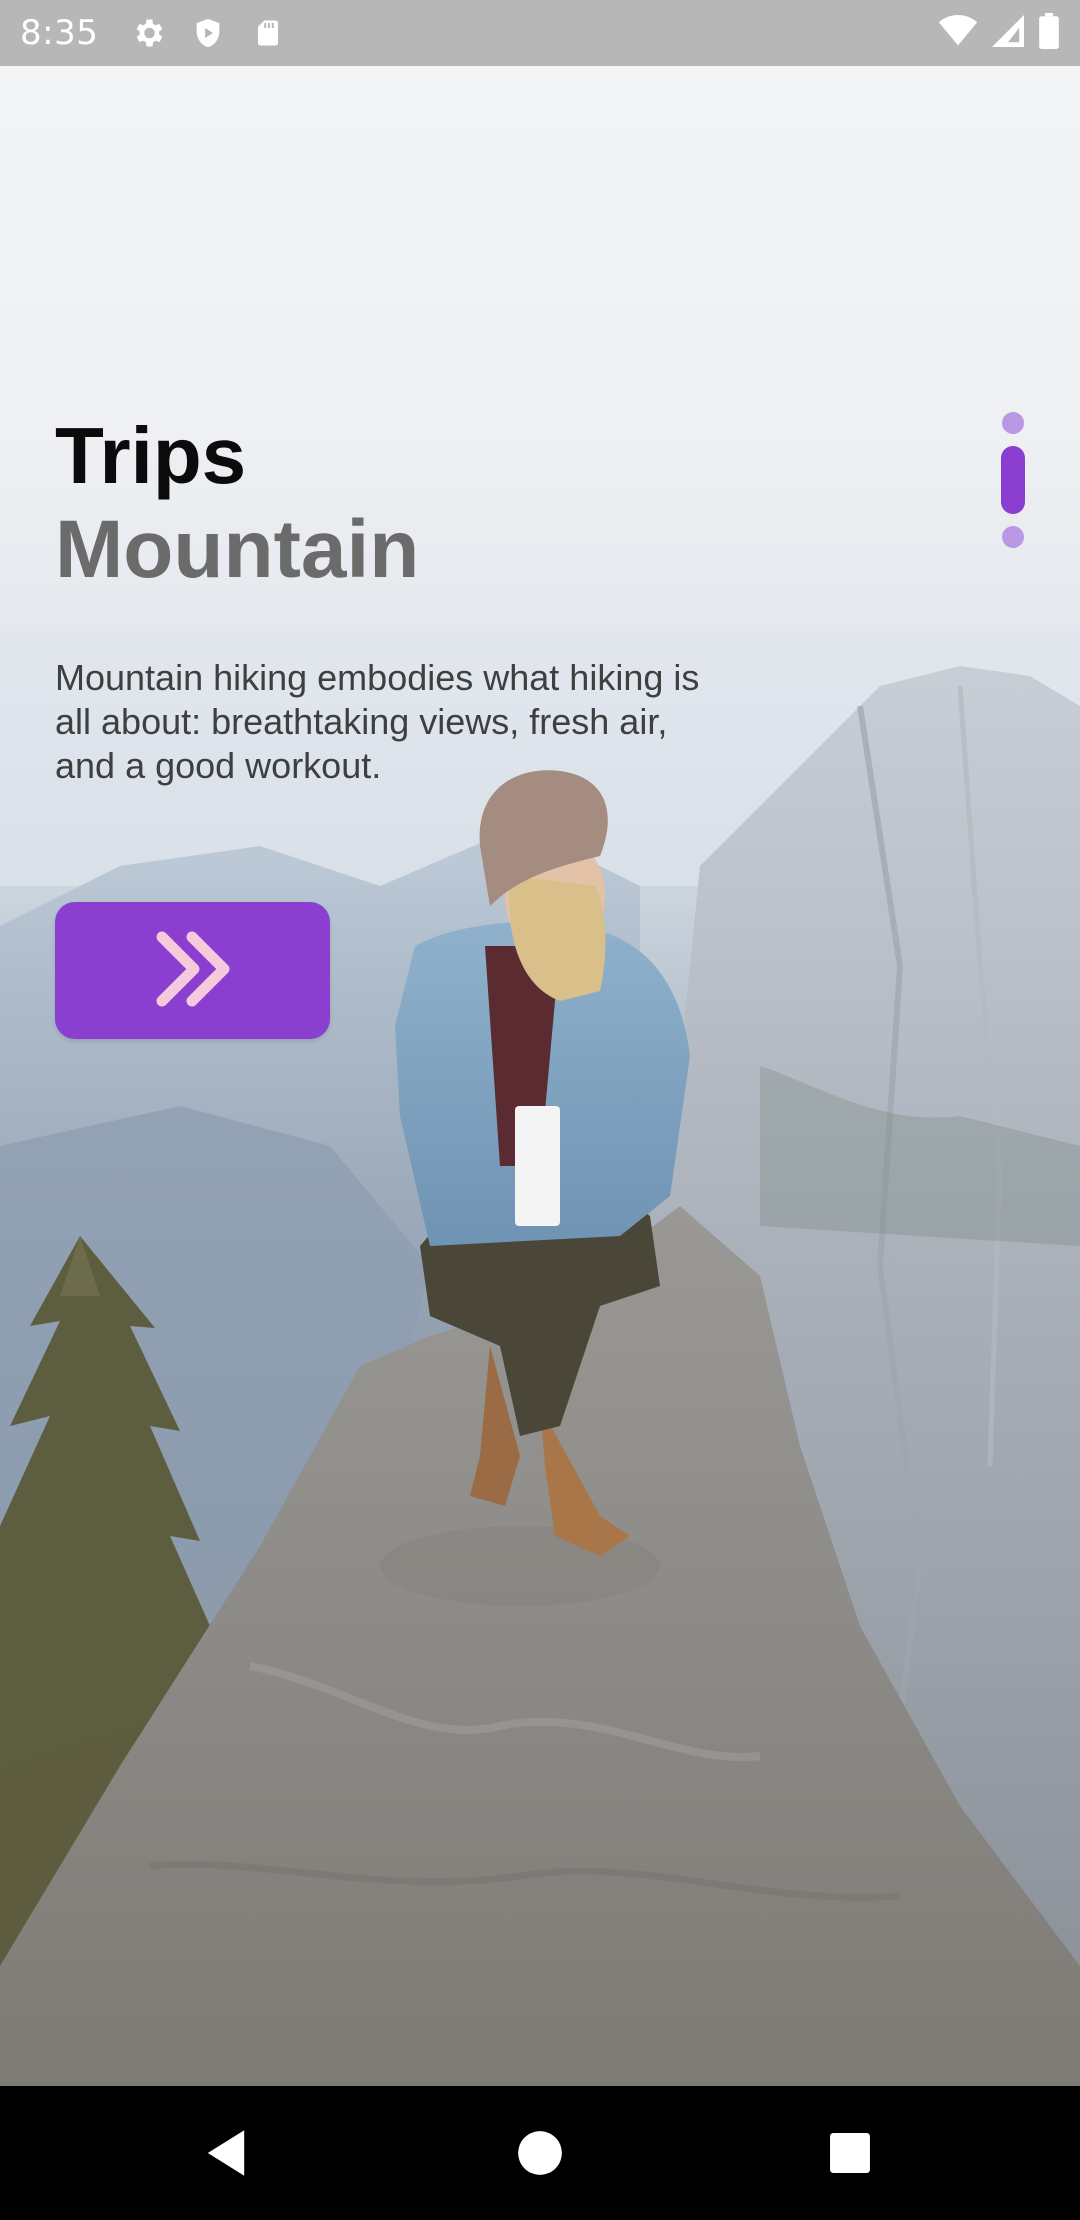 The image size is (1080, 2220). I want to click on home-icon, so click(540, 2153).